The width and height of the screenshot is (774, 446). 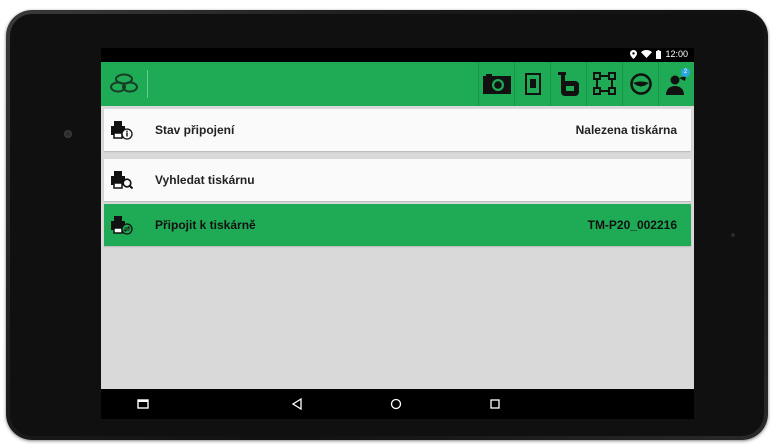 What do you see at coordinates (733, 235) in the screenshot?
I see `sensor-dot` at bounding box center [733, 235].